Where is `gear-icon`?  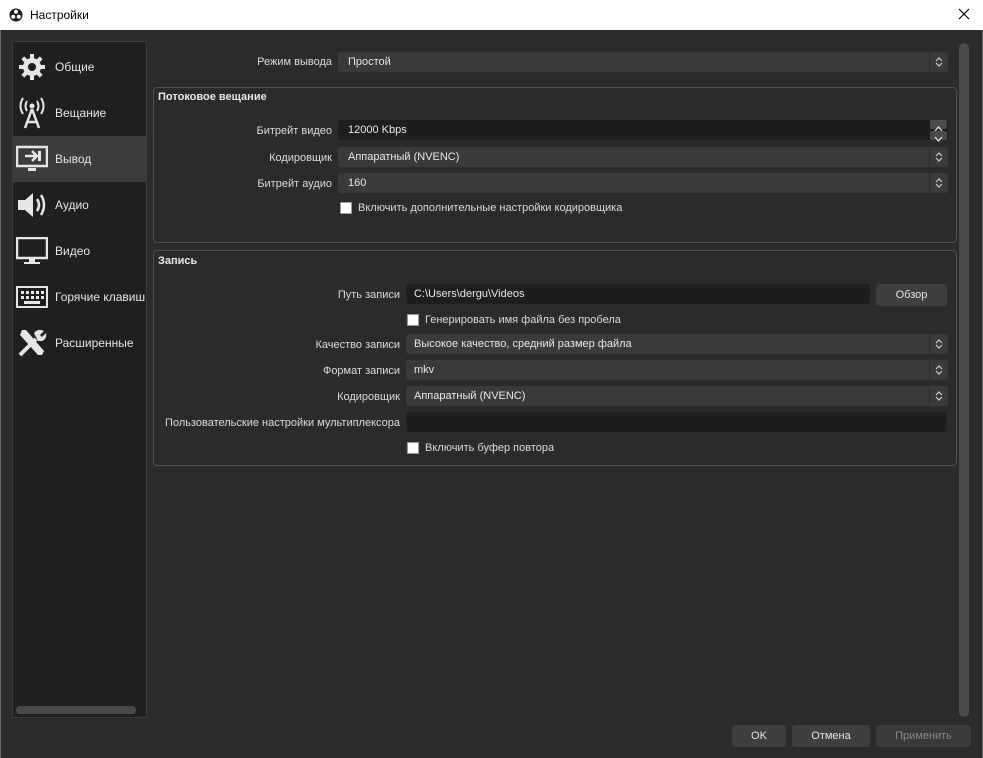 gear-icon is located at coordinates (32, 67).